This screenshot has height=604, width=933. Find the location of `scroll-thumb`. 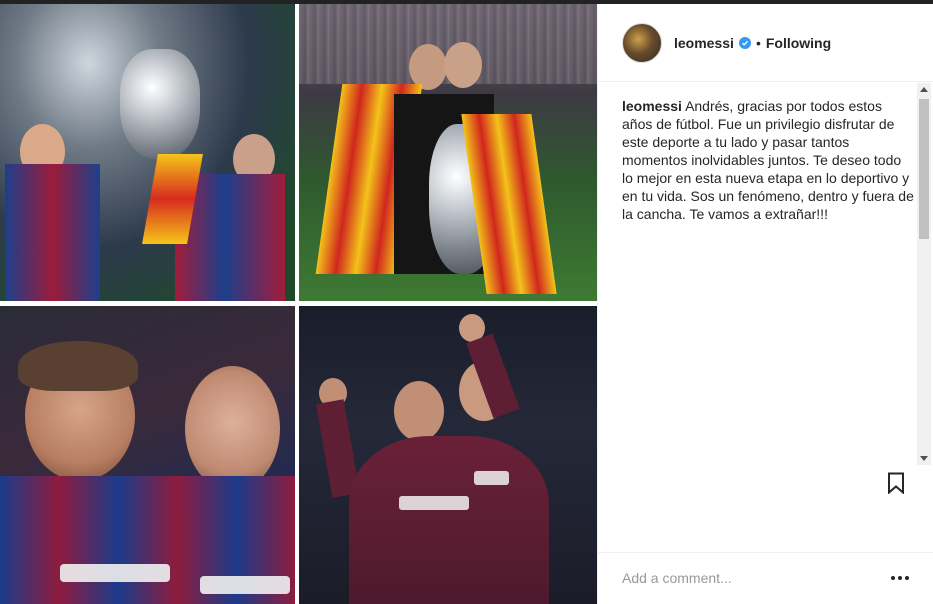

scroll-thumb is located at coordinates (924, 169).